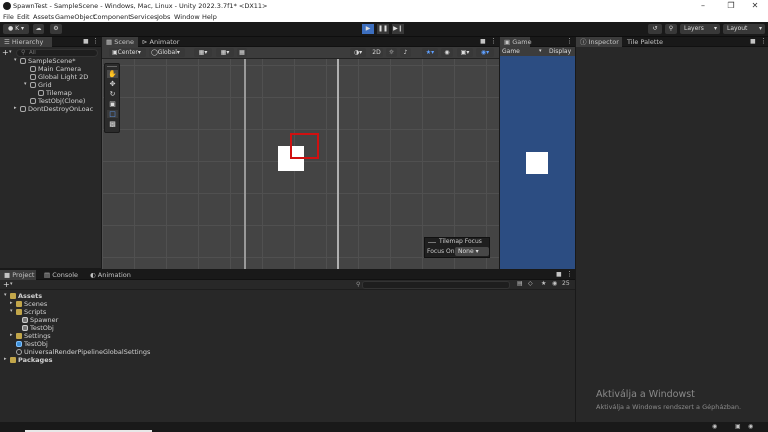 The height and width of the screenshot is (432, 768). Describe the element at coordinates (465, 52) in the screenshot. I see `camera-dropdown: ▣▾` at that location.